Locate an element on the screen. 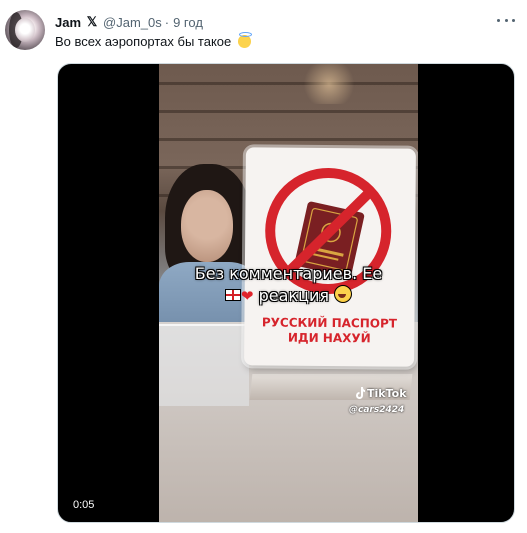 The width and height of the screenshot is (527, 533). tweet-text: Во всех аэропортах бы такое is located at coordinates (153, 40).